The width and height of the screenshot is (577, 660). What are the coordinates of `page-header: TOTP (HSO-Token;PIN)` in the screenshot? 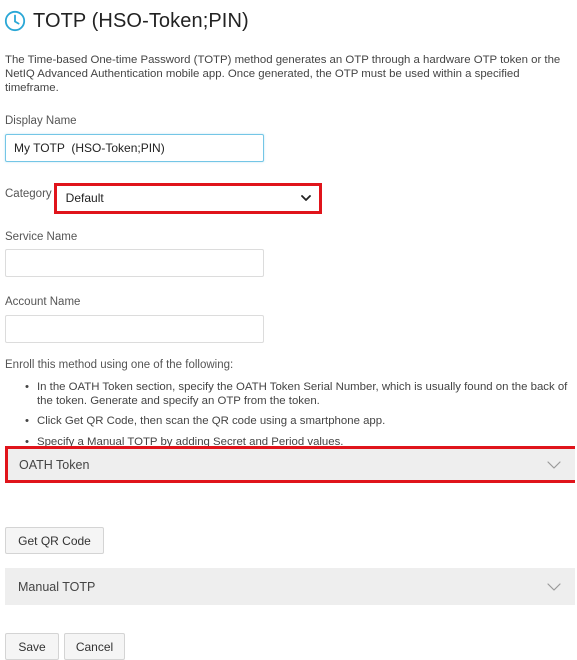 It's located at (126, 21).